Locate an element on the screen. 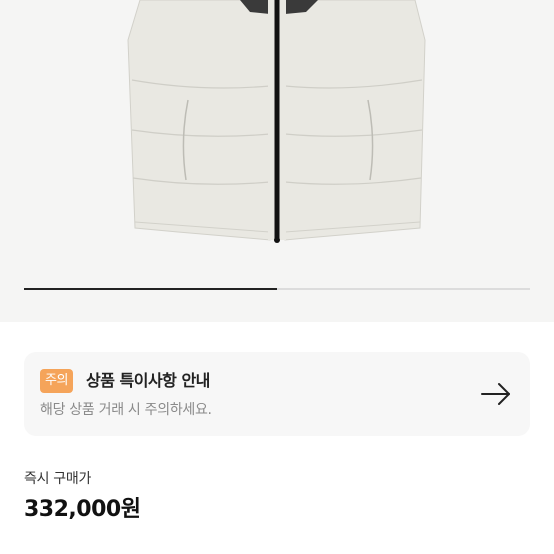 This screenshot has width=554, height=554. notice-description: 해당 상품 거래 시 주의하세요. is located at coordinates (126, 410).